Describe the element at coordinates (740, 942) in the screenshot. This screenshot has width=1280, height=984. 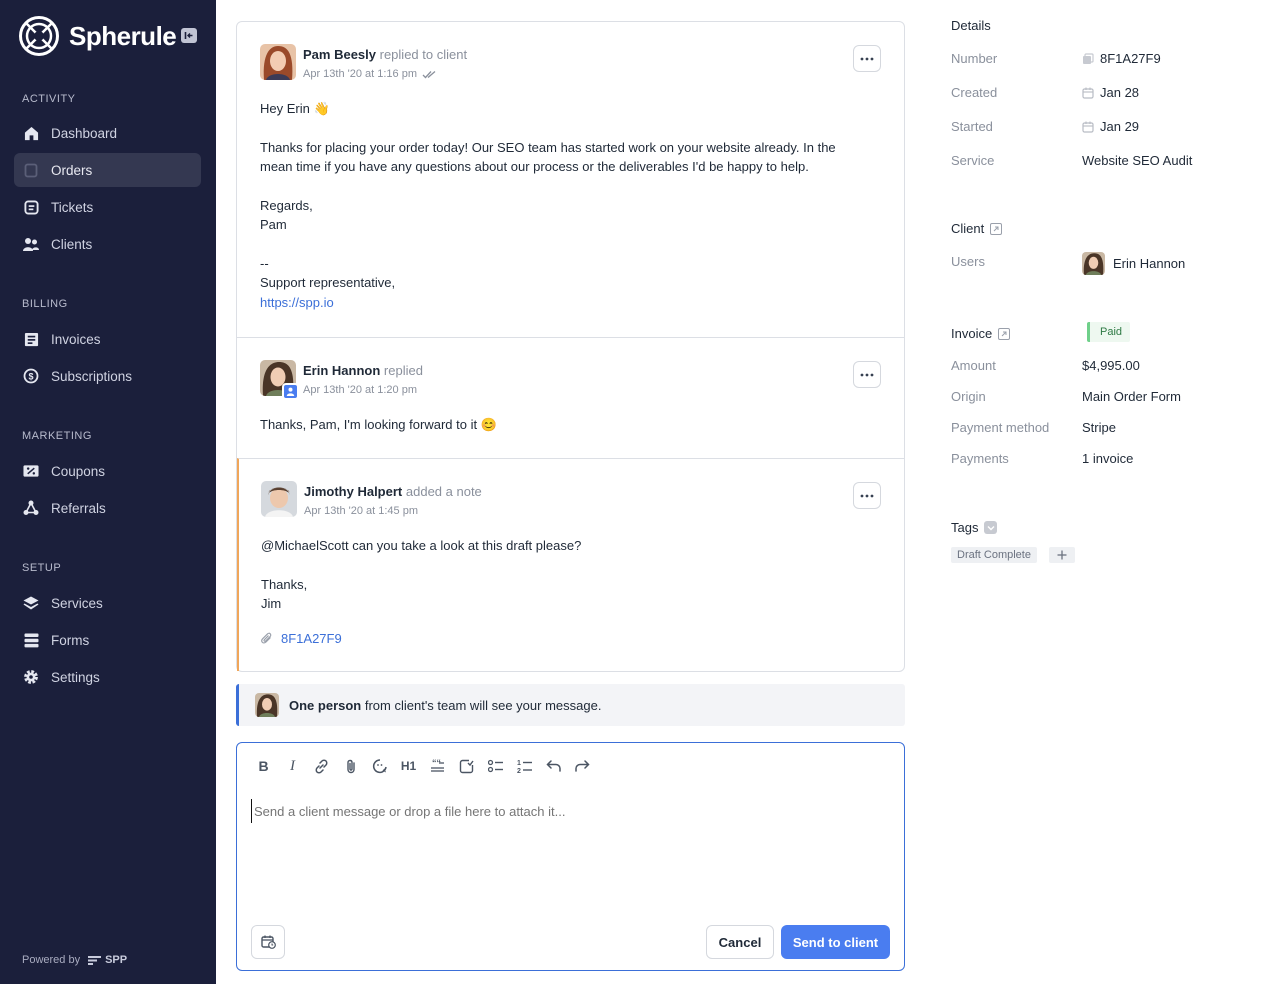
I see `cancel-button: Cancel` at that location.